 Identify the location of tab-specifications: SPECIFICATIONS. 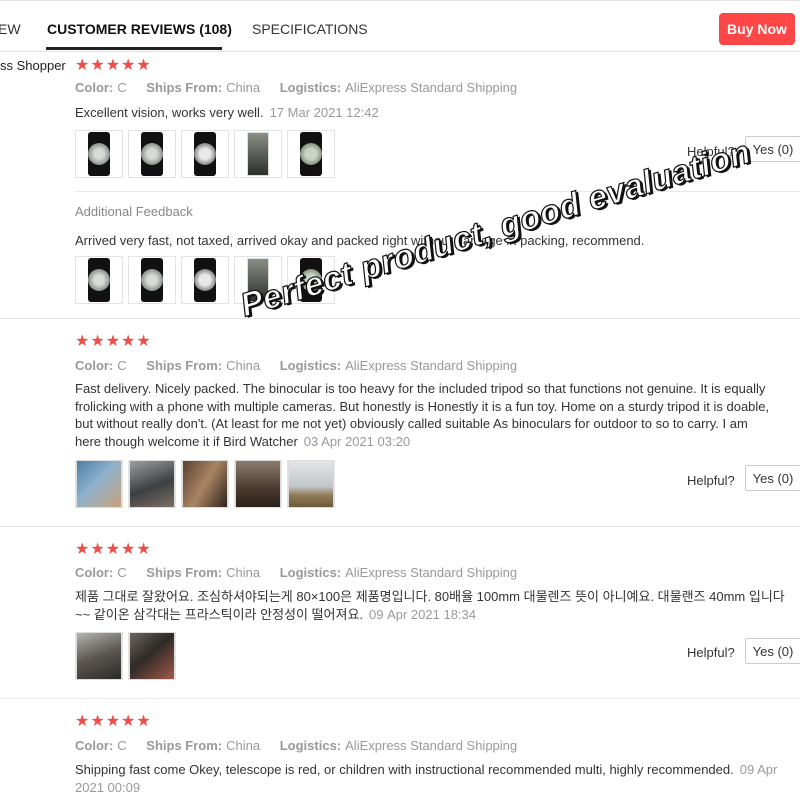
(310, 29).